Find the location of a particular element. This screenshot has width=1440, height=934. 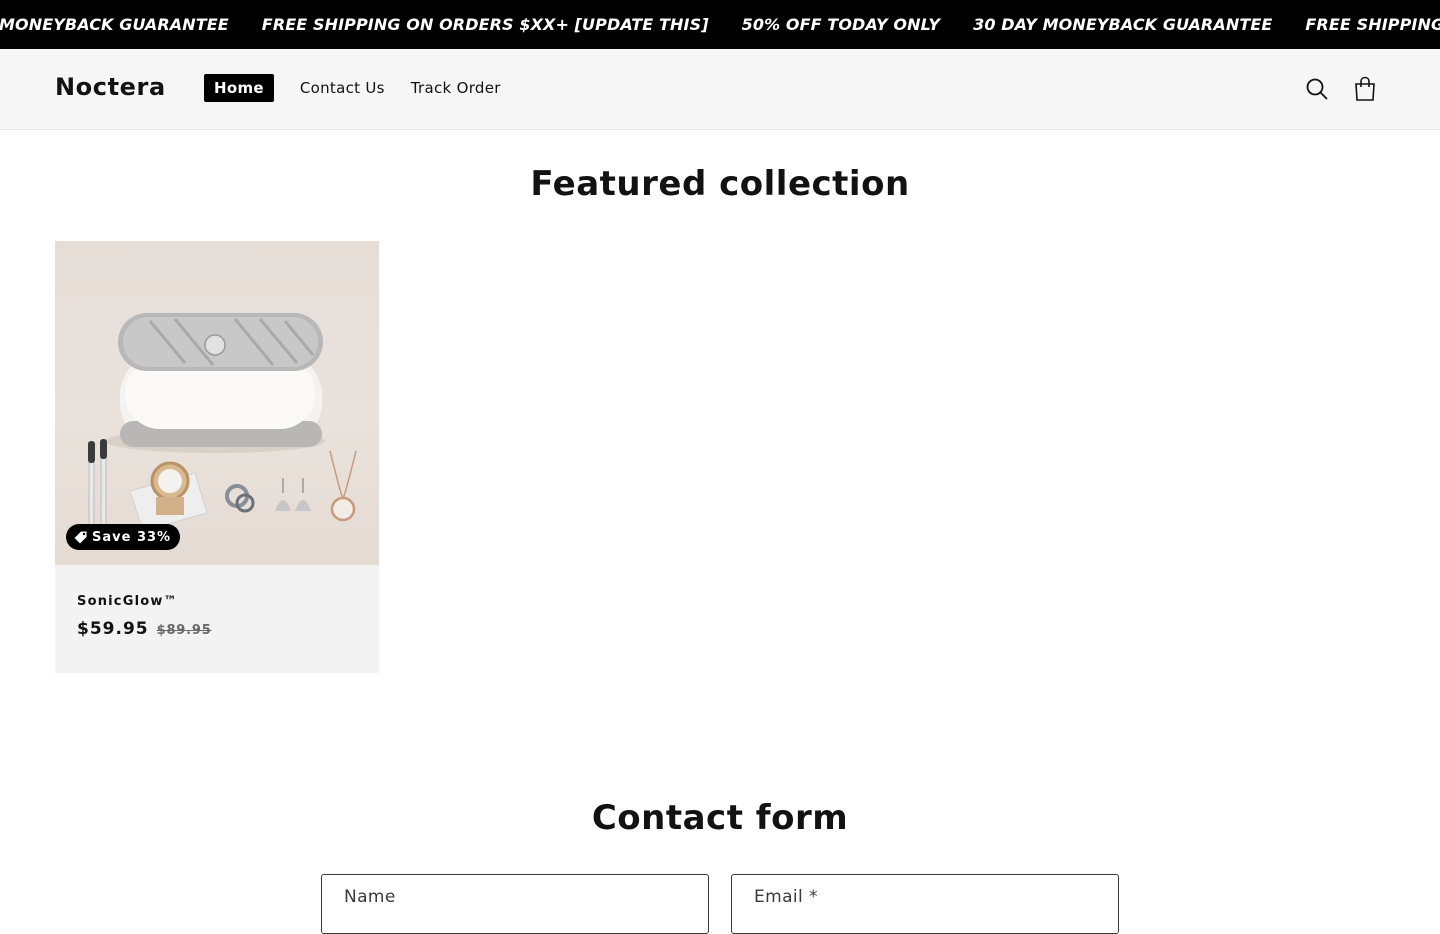

sale-badge-label: Save 33% is located at coordinates (132, 537).